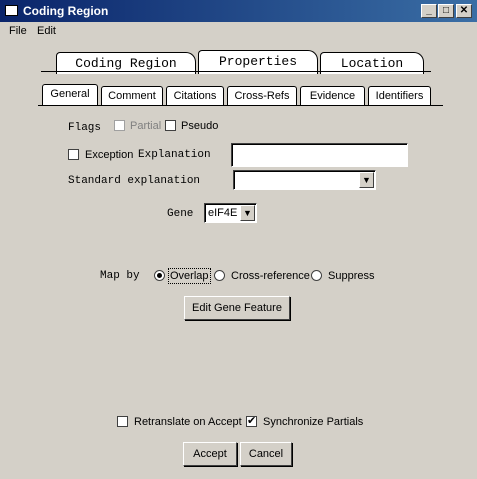  What do you see at coordinates (236, 71) in the screenshot?
I see `main-tab-baseline` at bounding box center [236, 71].